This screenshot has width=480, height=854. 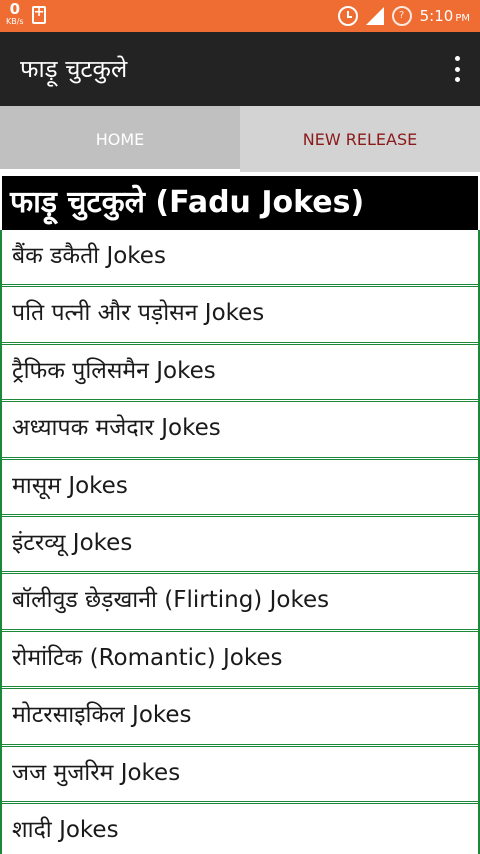 What do you see at coordinates (72, 542) in the screenshot?
I see `list-item-label: इंटरव्यू Jokes` at bounding box center [72, 542].